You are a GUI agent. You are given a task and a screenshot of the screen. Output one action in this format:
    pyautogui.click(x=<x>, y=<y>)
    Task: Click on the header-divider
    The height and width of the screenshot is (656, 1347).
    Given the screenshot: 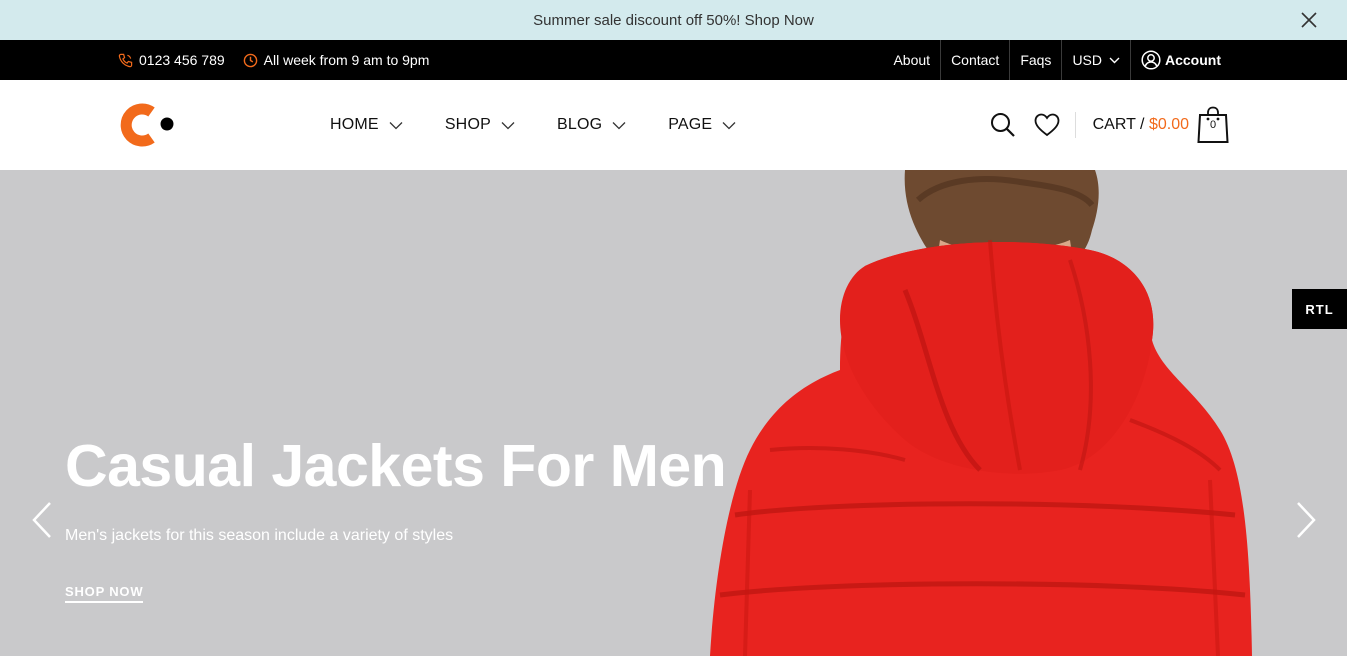 What is the action you would take?
    pyautogui.click(x=1075, y=125)
    